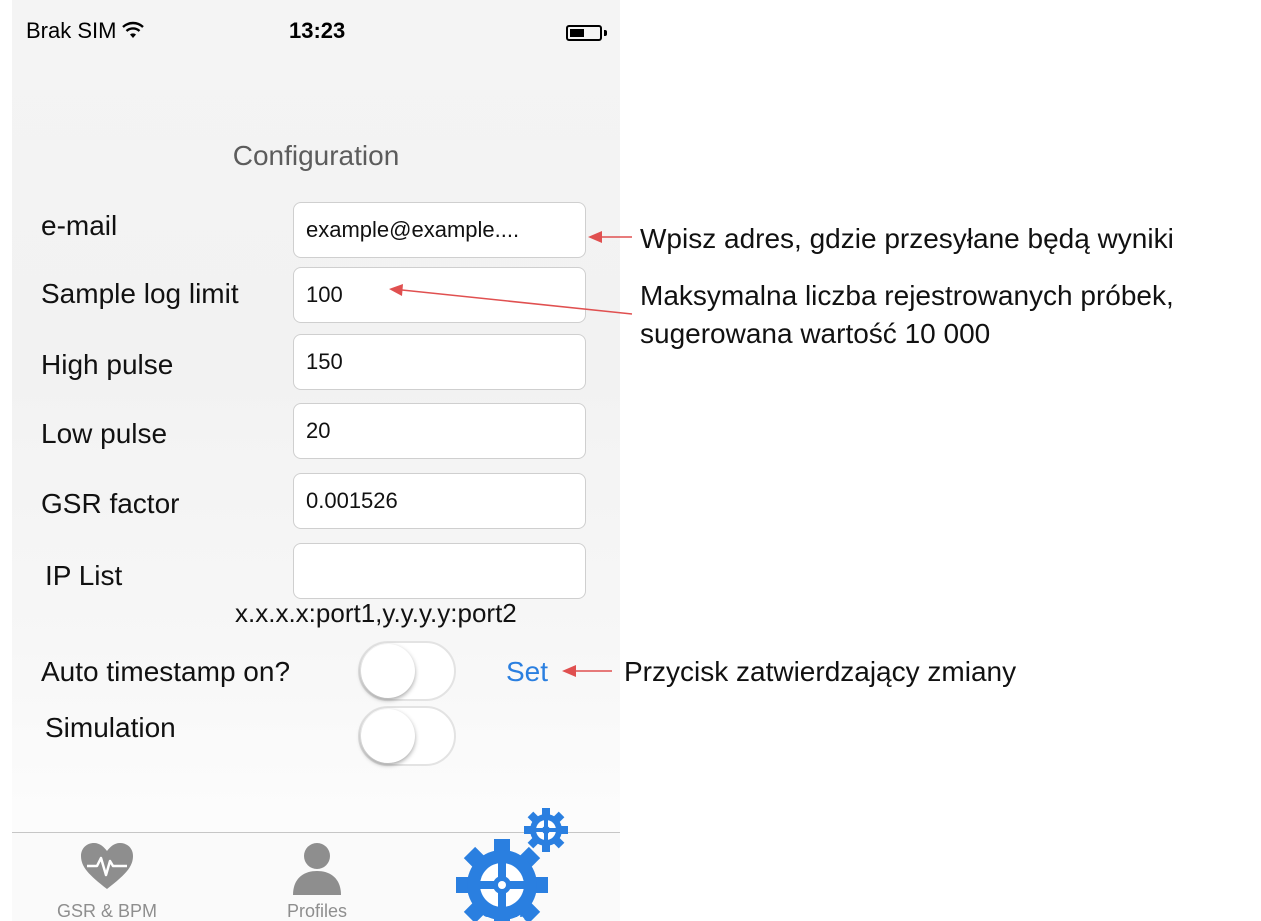 The height and width of the screenshot is (921, 1261). What do you see at coordinates (527, 672) in the screenshot?
I see `set-button: Set` at bounding box center [527, 672].